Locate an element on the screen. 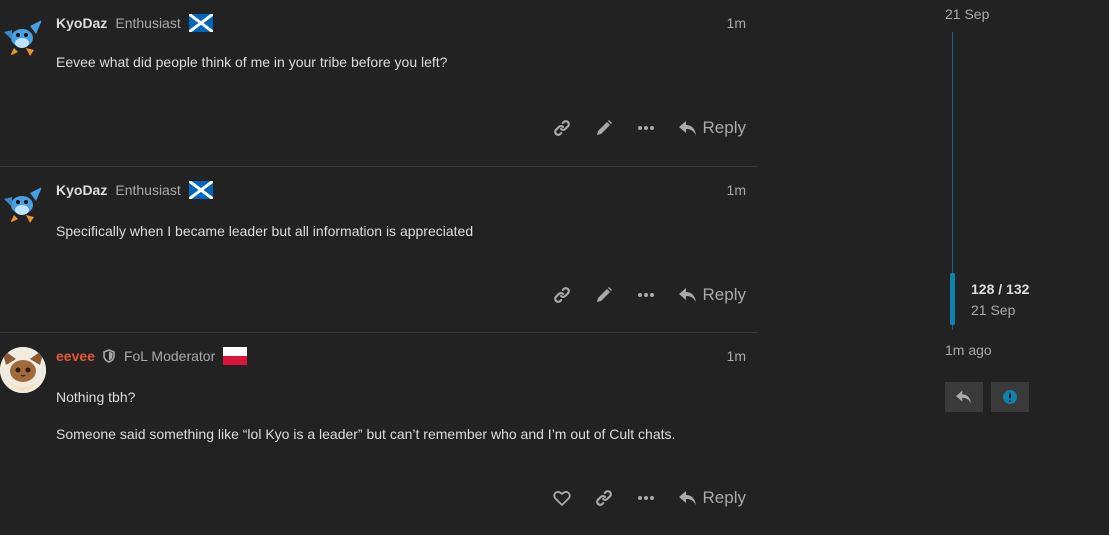 This screenshot has height=535, width=1109. timeline-scroll-handle is located at coordinates (952, 299).